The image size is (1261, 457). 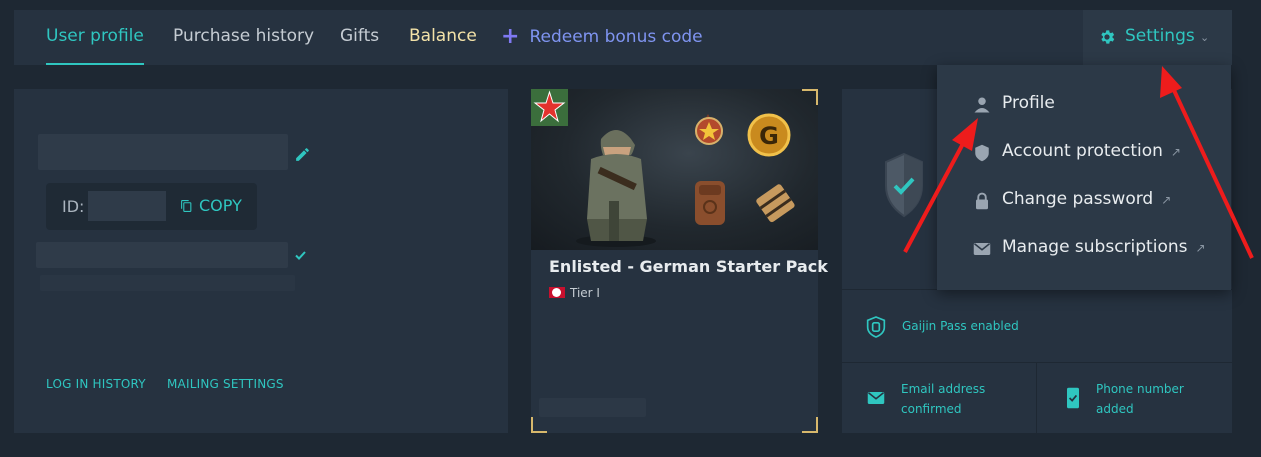 I want to click on tab-redeem-bonus-code: + Redeem bonus code, so click(x=602, y=37).